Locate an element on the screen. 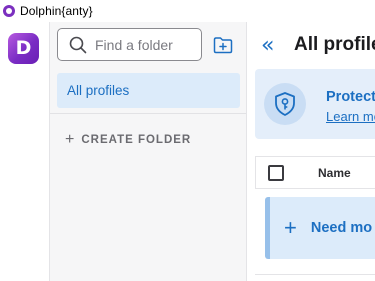  folder-item-all-profiles: All profiles is located at coordinates (148, 90).